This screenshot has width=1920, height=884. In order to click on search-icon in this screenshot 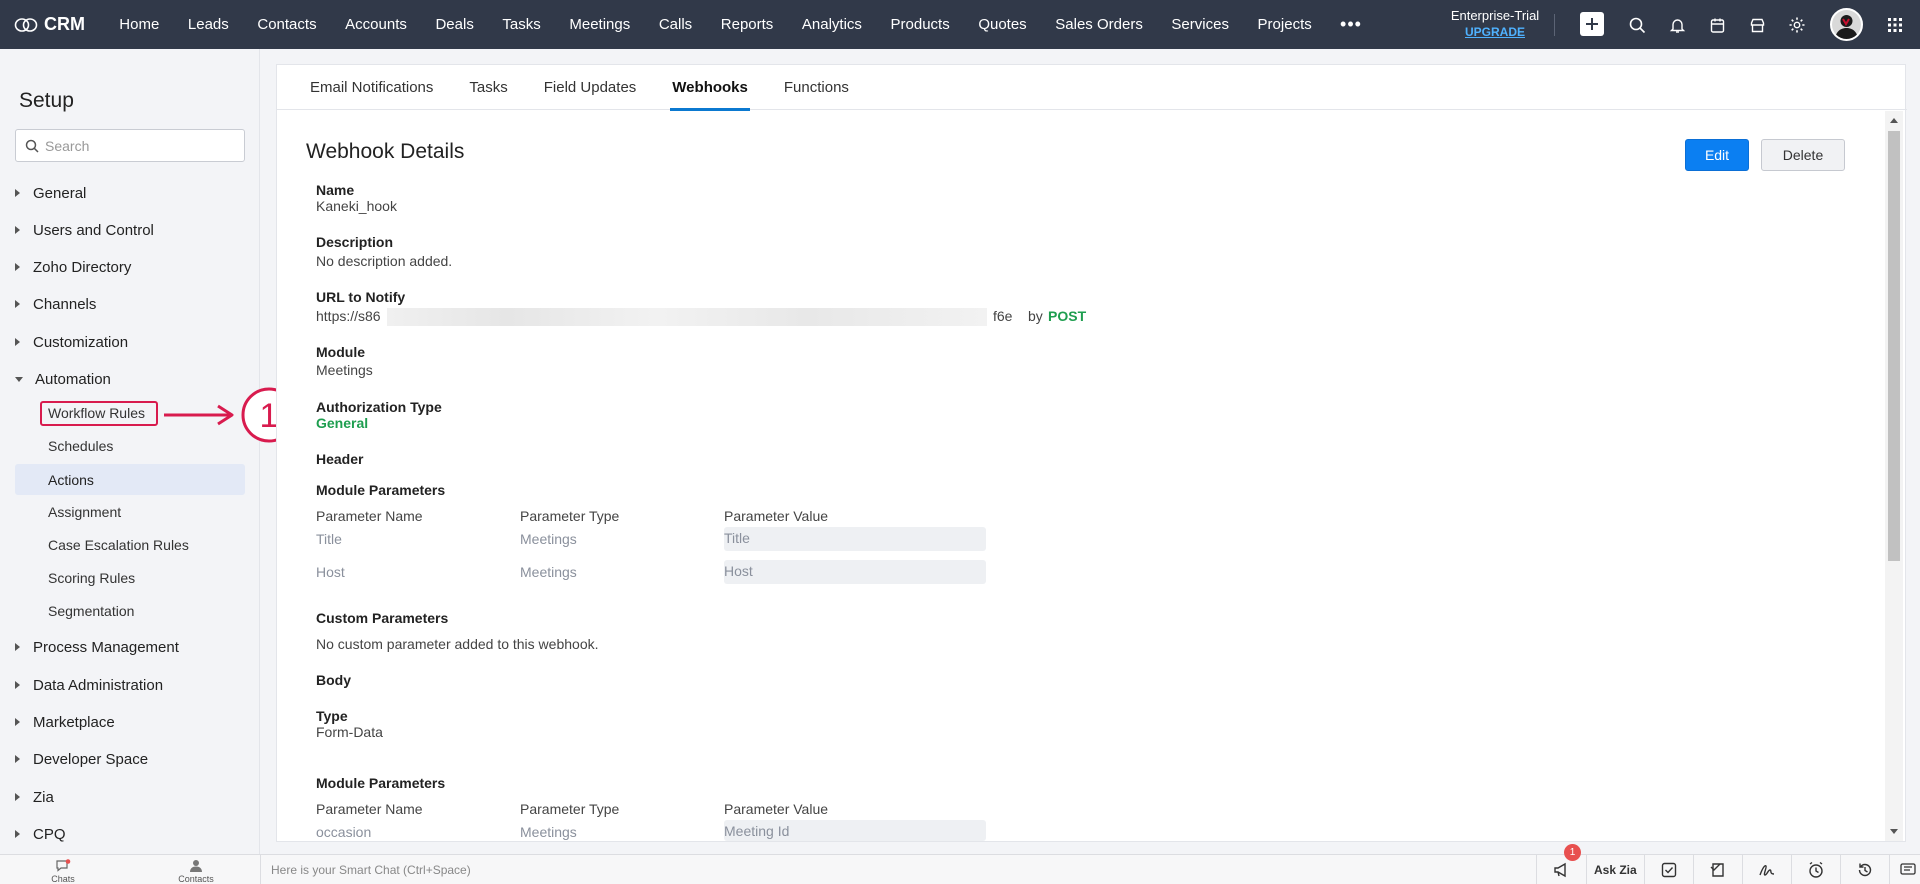, I will do `click(1637, 25)`.